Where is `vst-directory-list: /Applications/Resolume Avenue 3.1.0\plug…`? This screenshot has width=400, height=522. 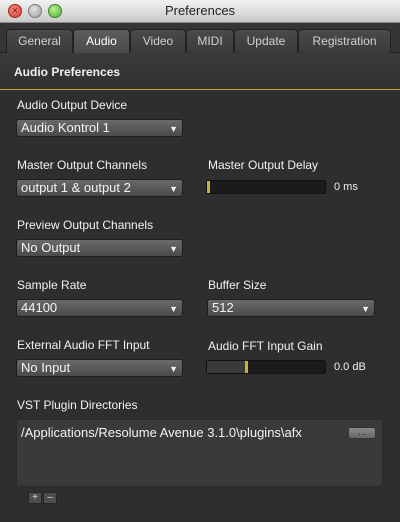 vst-directory-list: /Applications/Resolume Avenue 3.1.0\plug… is located at coordinates (199, 453).